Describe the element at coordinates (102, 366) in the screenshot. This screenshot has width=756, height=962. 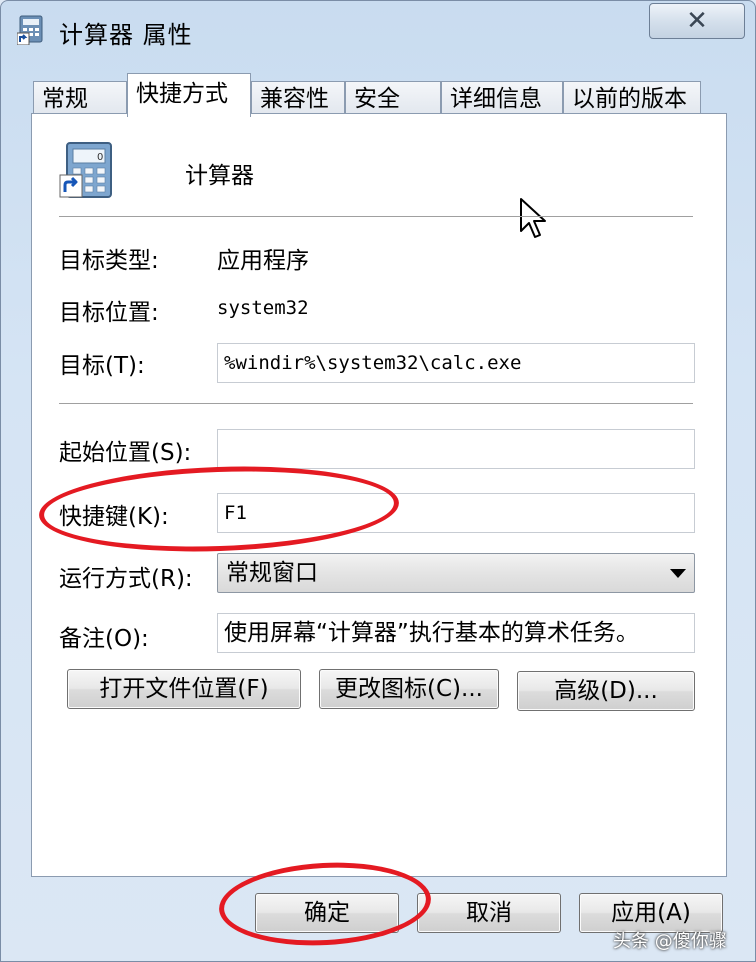
I see `target-label: 目标(T):` at that location.